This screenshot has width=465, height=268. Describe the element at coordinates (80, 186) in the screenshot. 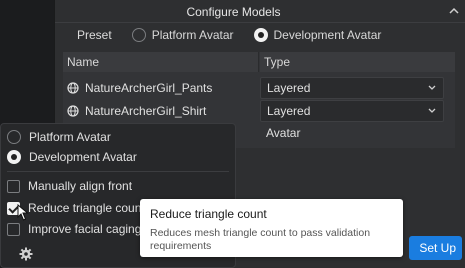

I see `checkbox-label: Manually align front` at that location.